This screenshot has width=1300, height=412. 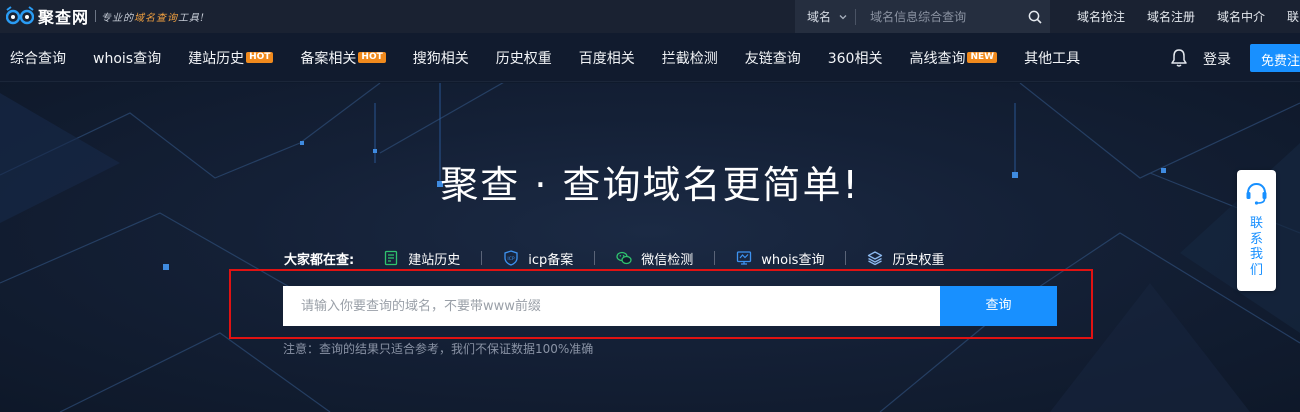 I want to click on nav-item-label: 备案相关, so click(x=328, y=58).